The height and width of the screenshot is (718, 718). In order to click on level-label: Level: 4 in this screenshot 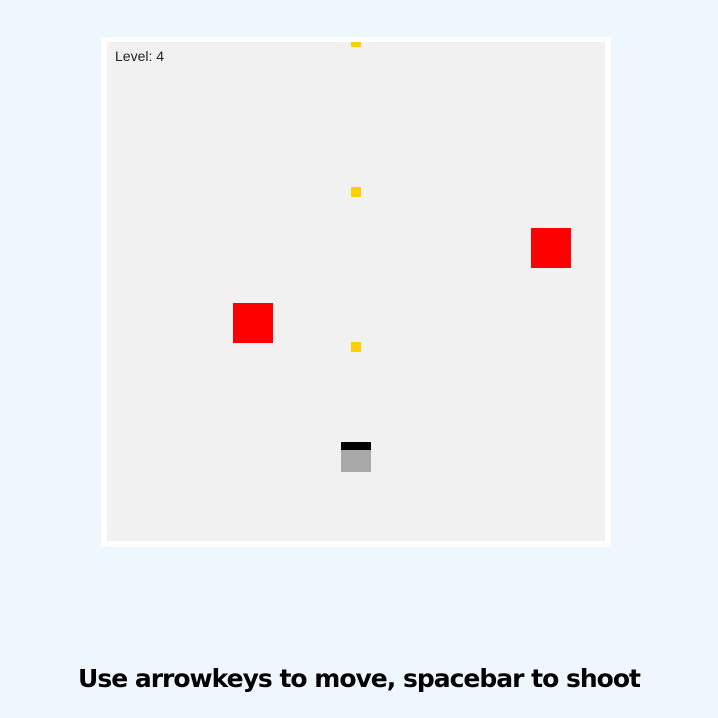, I will do `click(140, 56)`.